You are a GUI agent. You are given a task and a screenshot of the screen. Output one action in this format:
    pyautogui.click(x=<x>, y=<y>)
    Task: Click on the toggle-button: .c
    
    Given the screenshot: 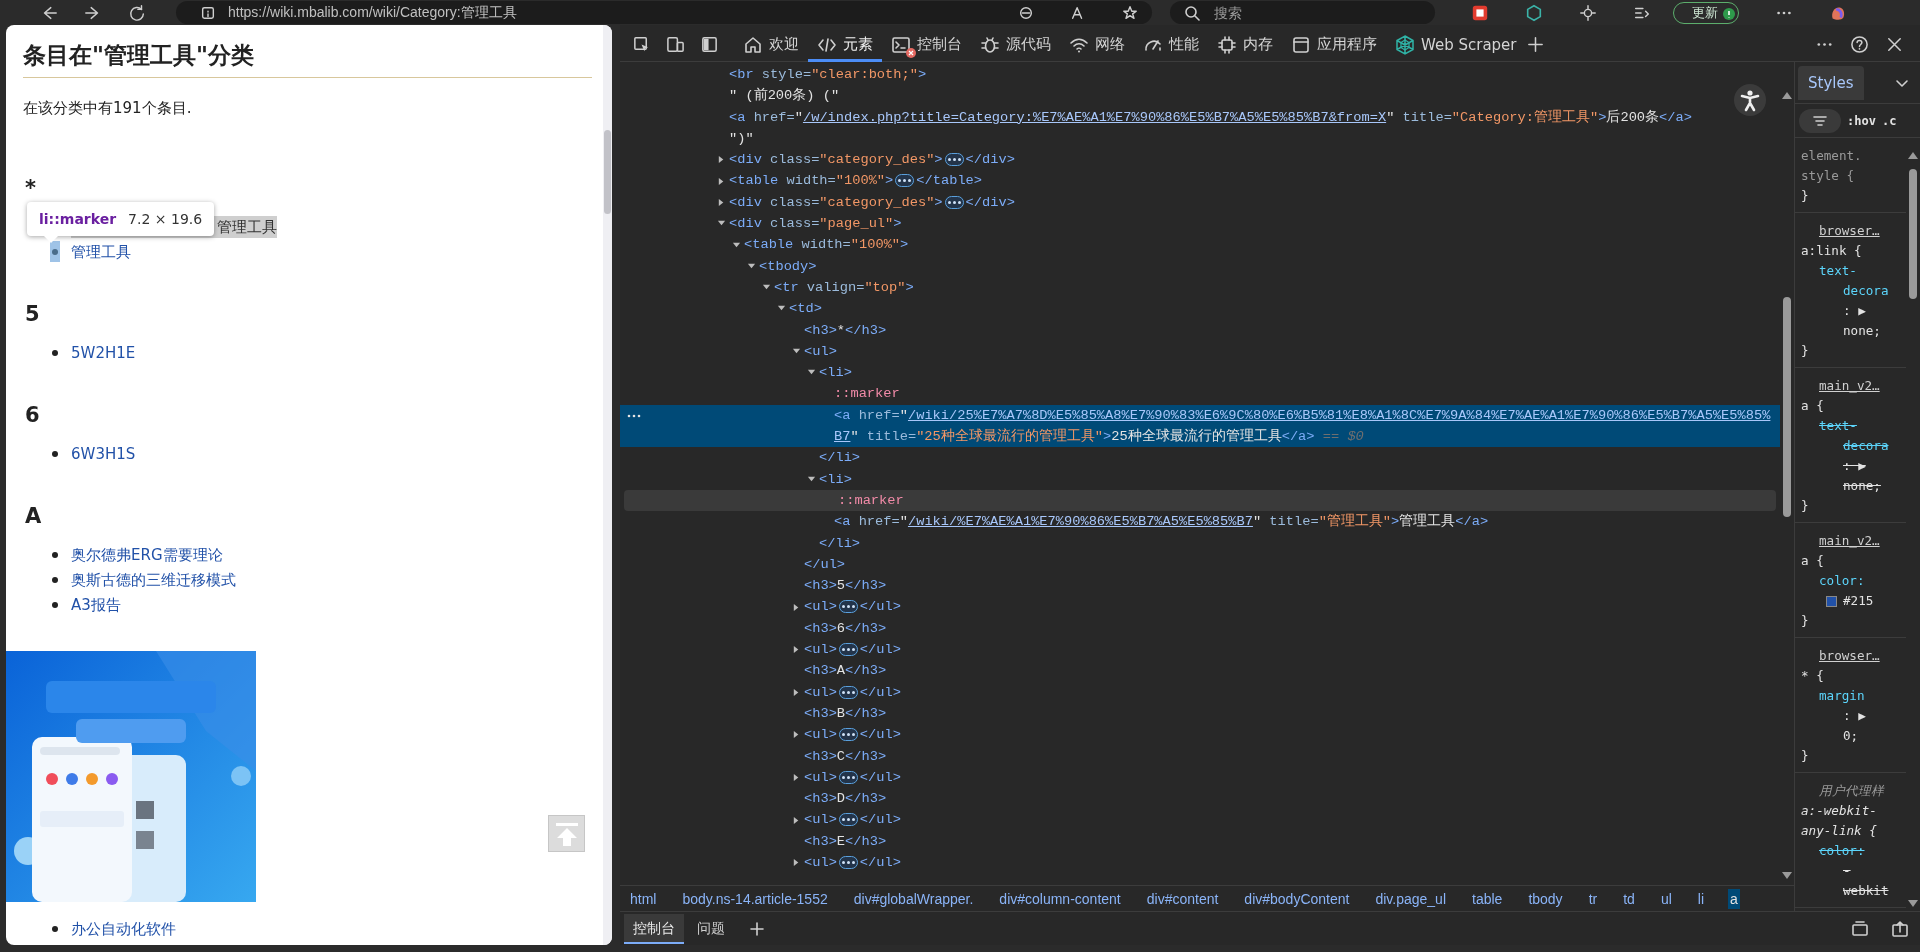 What is the action you would take?
    pyautogui.click(x=1889, y=120)
    